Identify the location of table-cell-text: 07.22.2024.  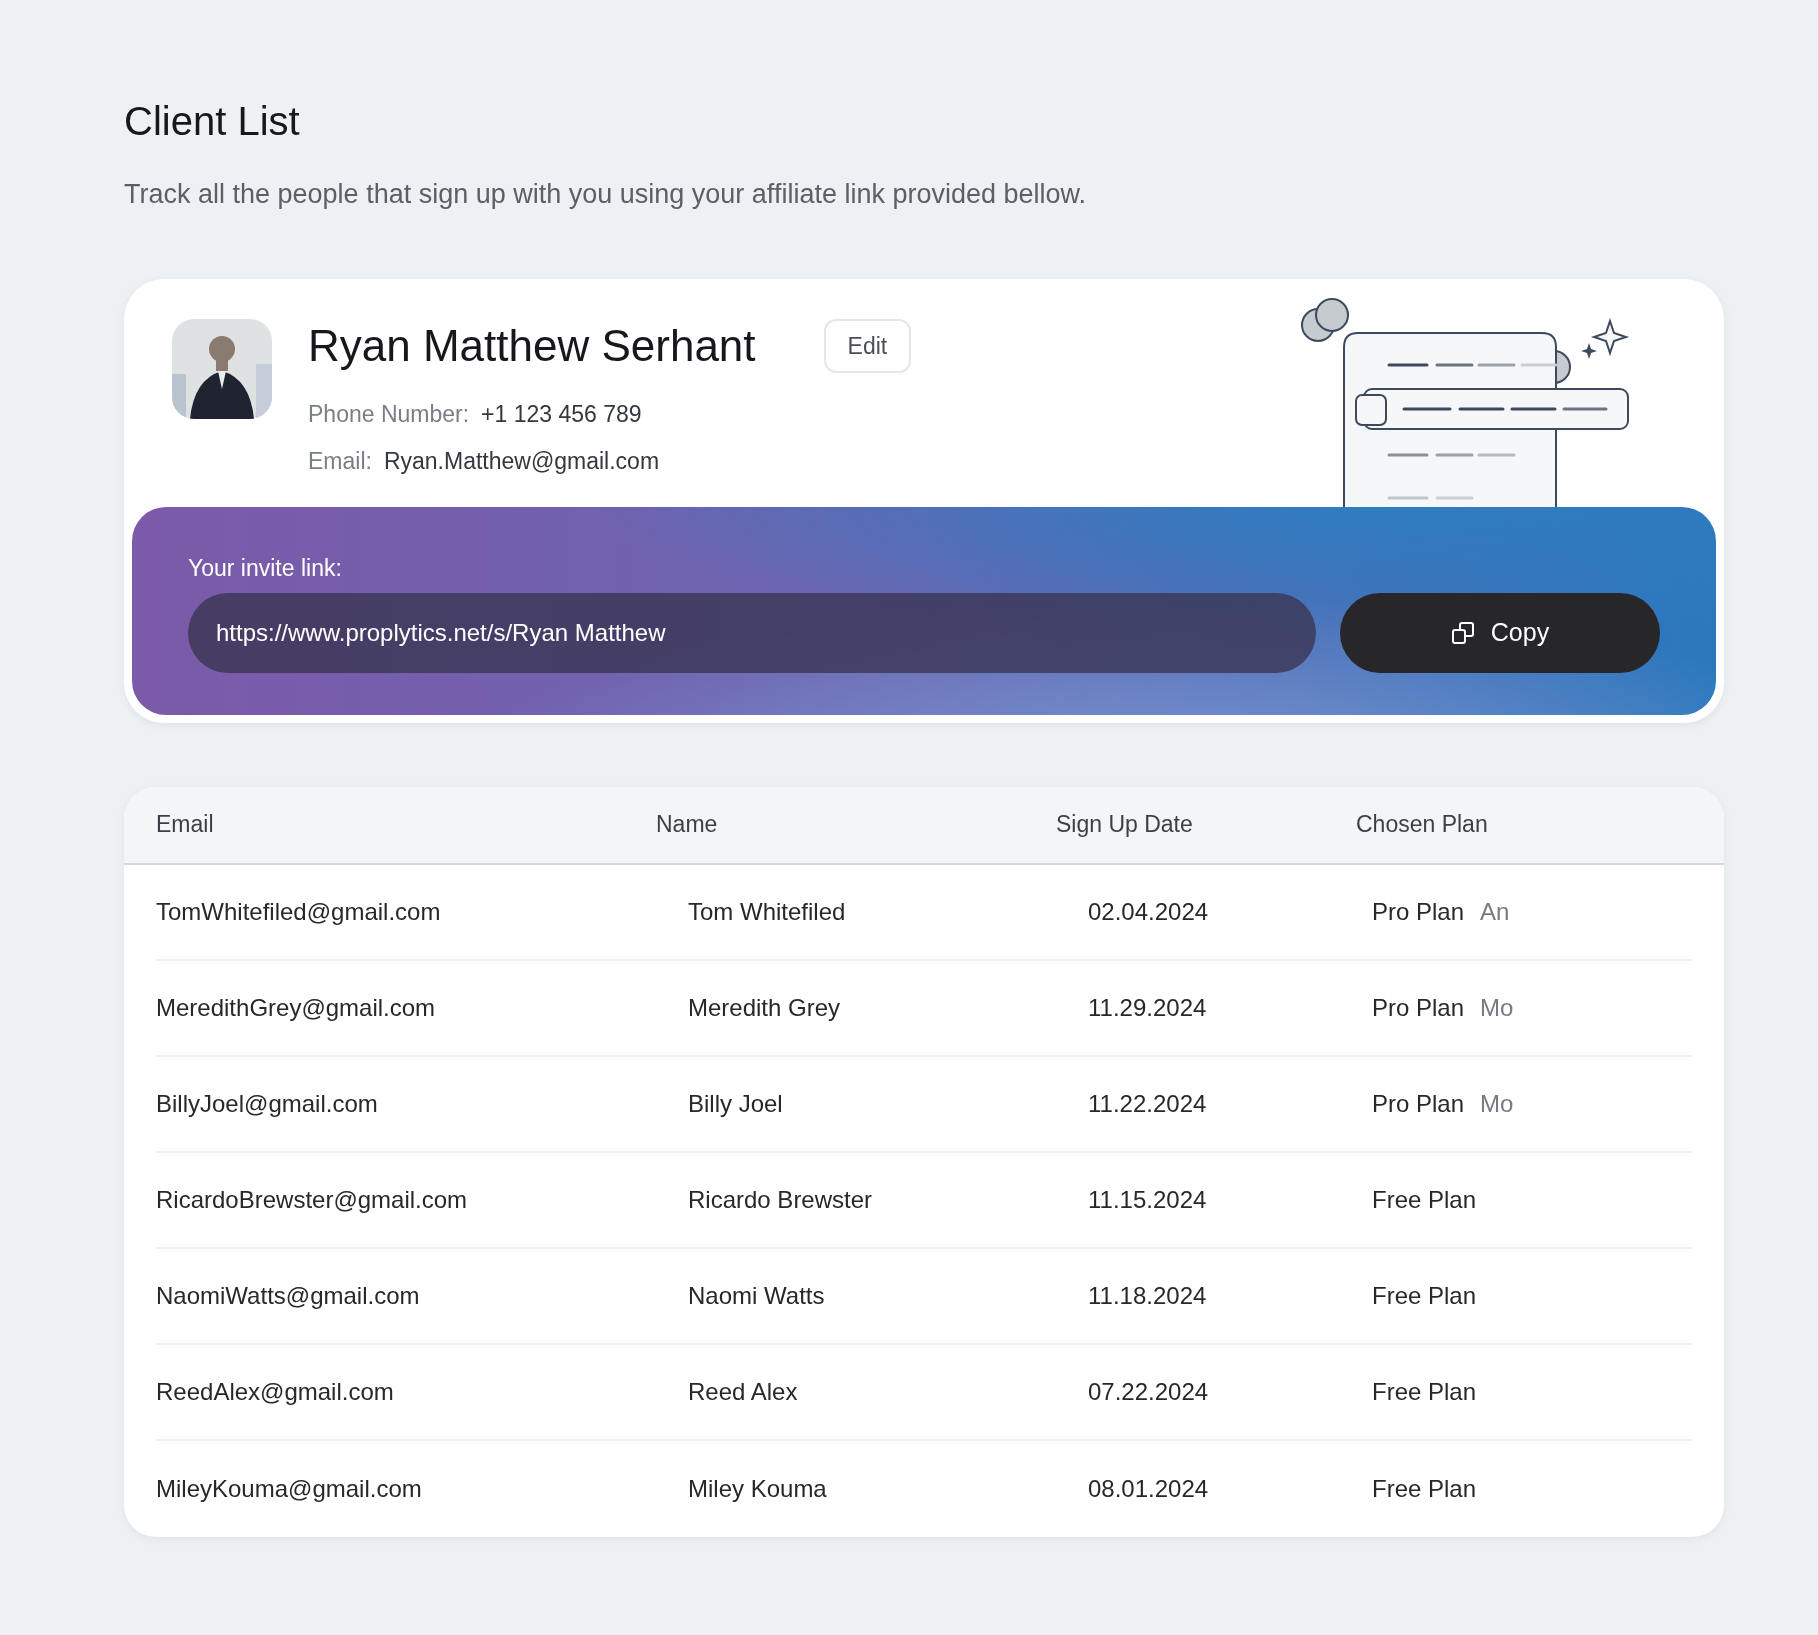
(1149, 1391).